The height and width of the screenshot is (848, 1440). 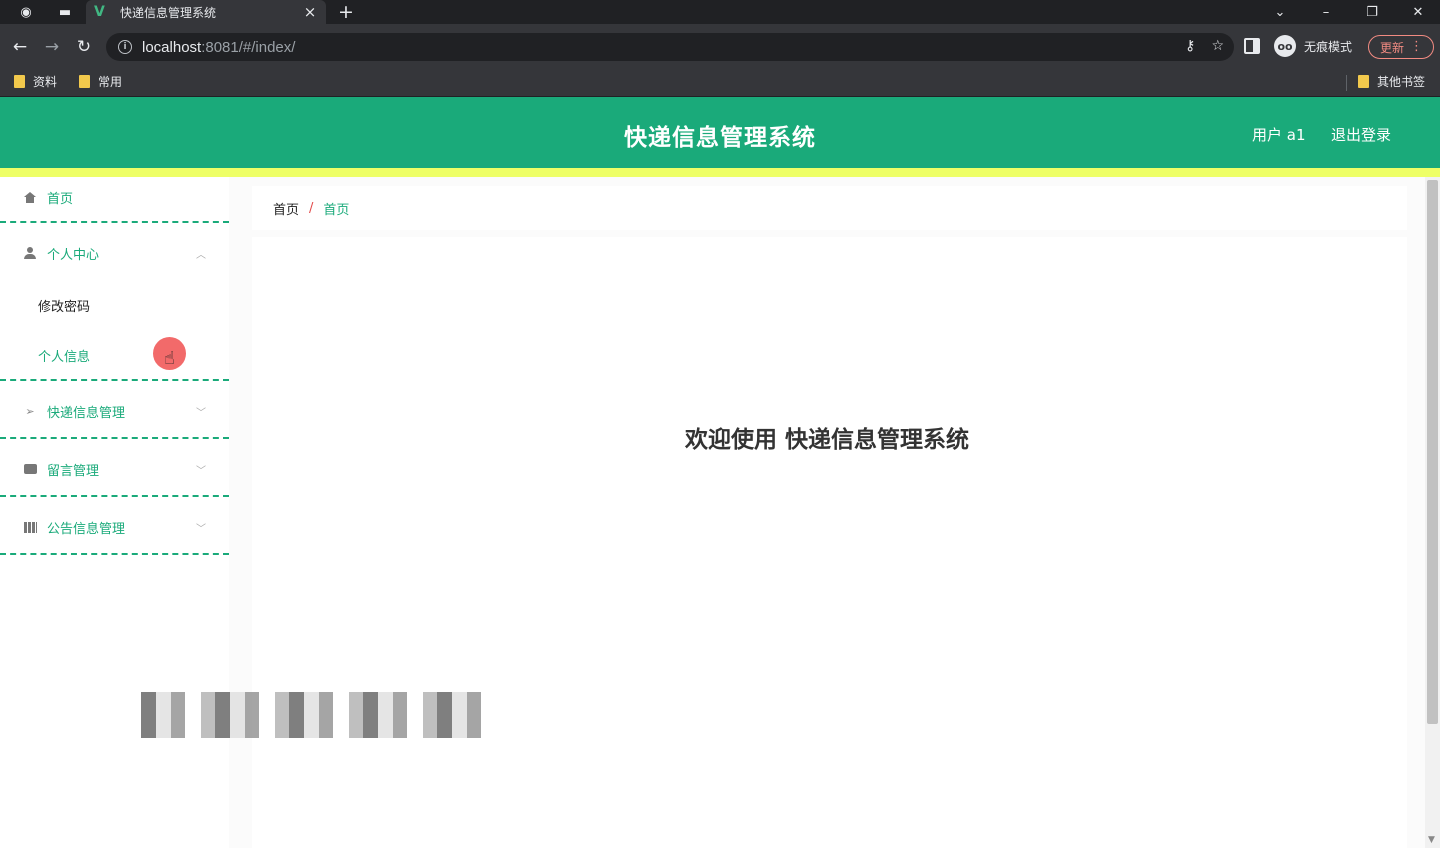 What do you see at coordinates (1417, 12) in the screenshot?
I see `window-close-icon: ✕` at bounding box center [1417, 12].